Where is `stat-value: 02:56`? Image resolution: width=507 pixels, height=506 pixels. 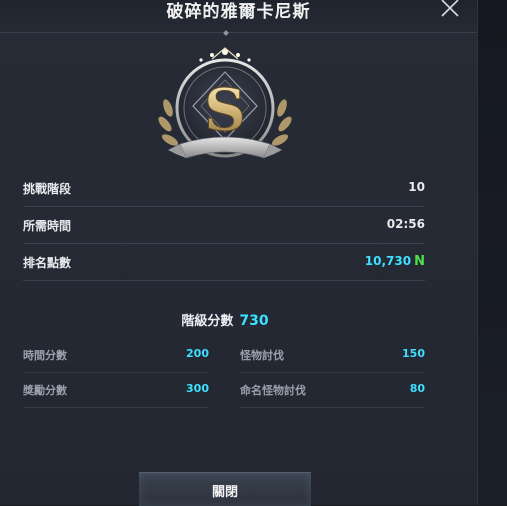 stat-value: 02:56 is located at coordinates (405, 224).